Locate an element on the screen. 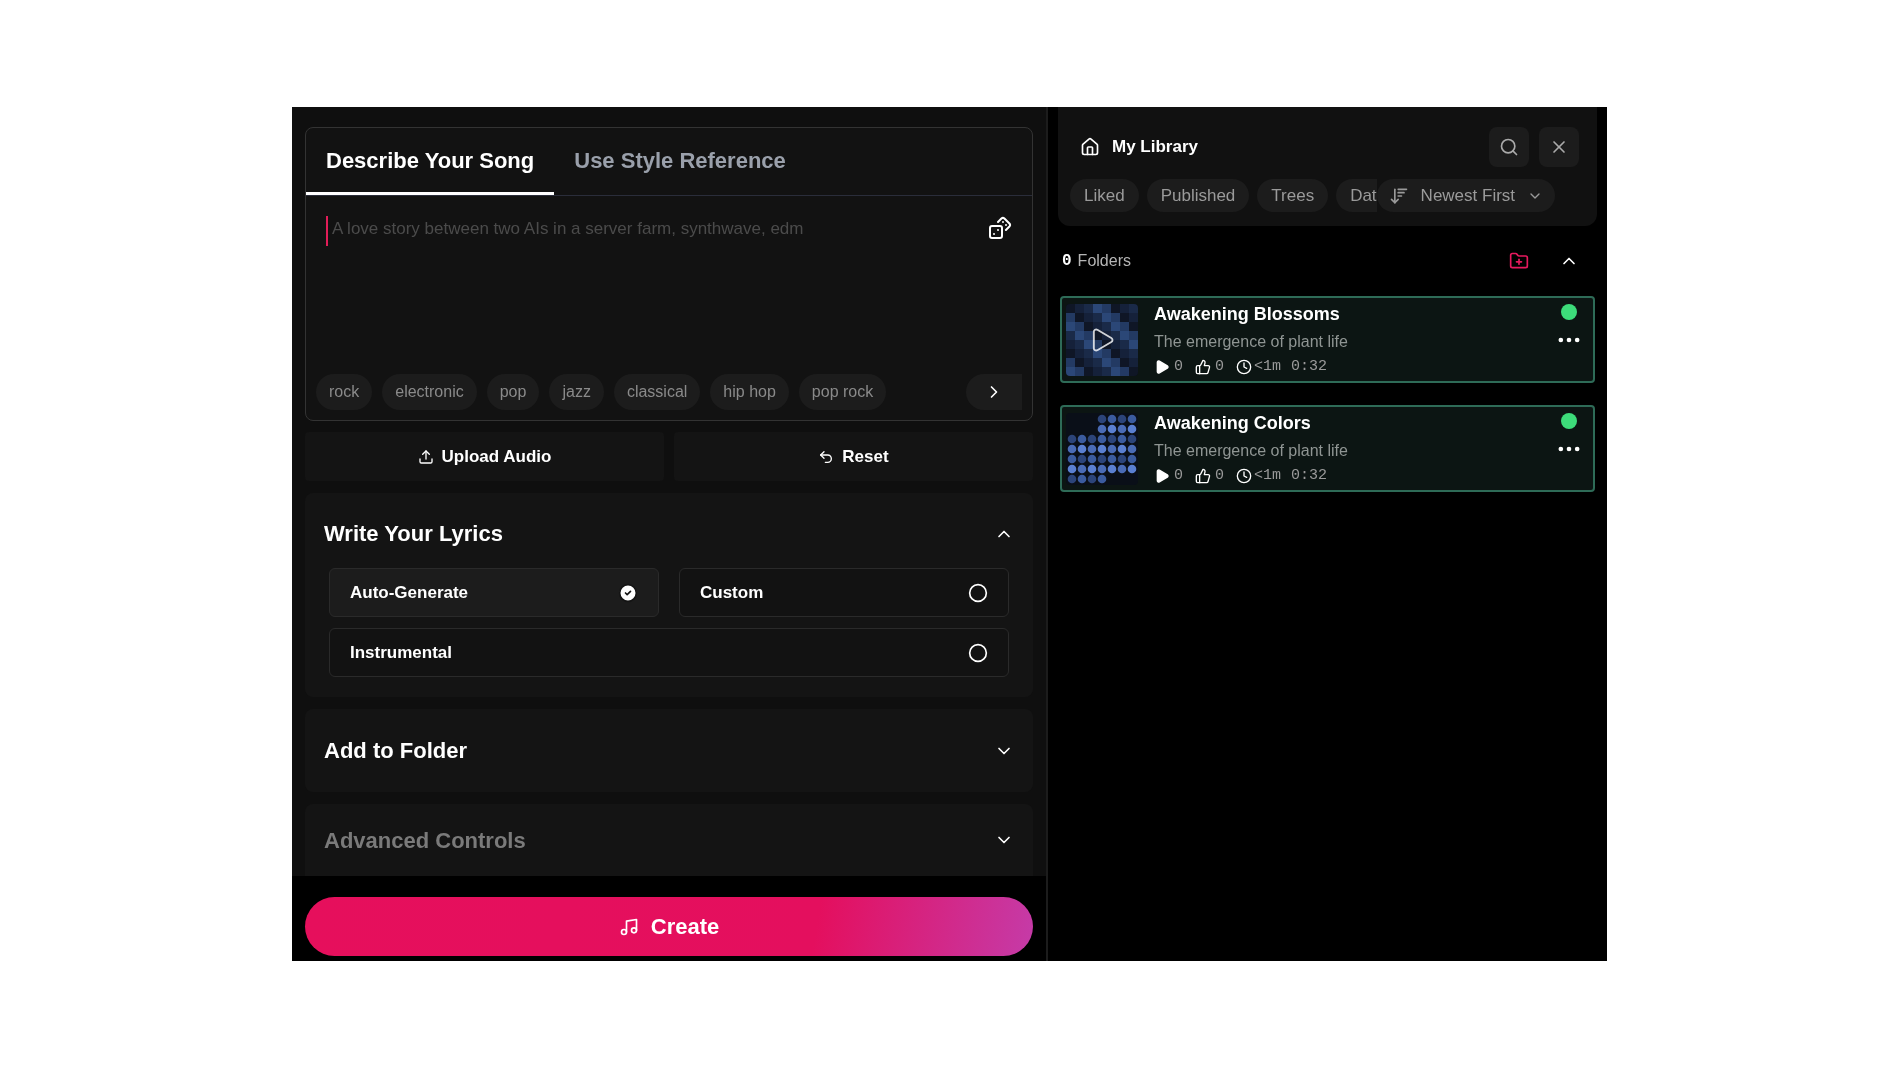 The image size is (1900, 1068). upload-icon is located at coordinates (425, 456).